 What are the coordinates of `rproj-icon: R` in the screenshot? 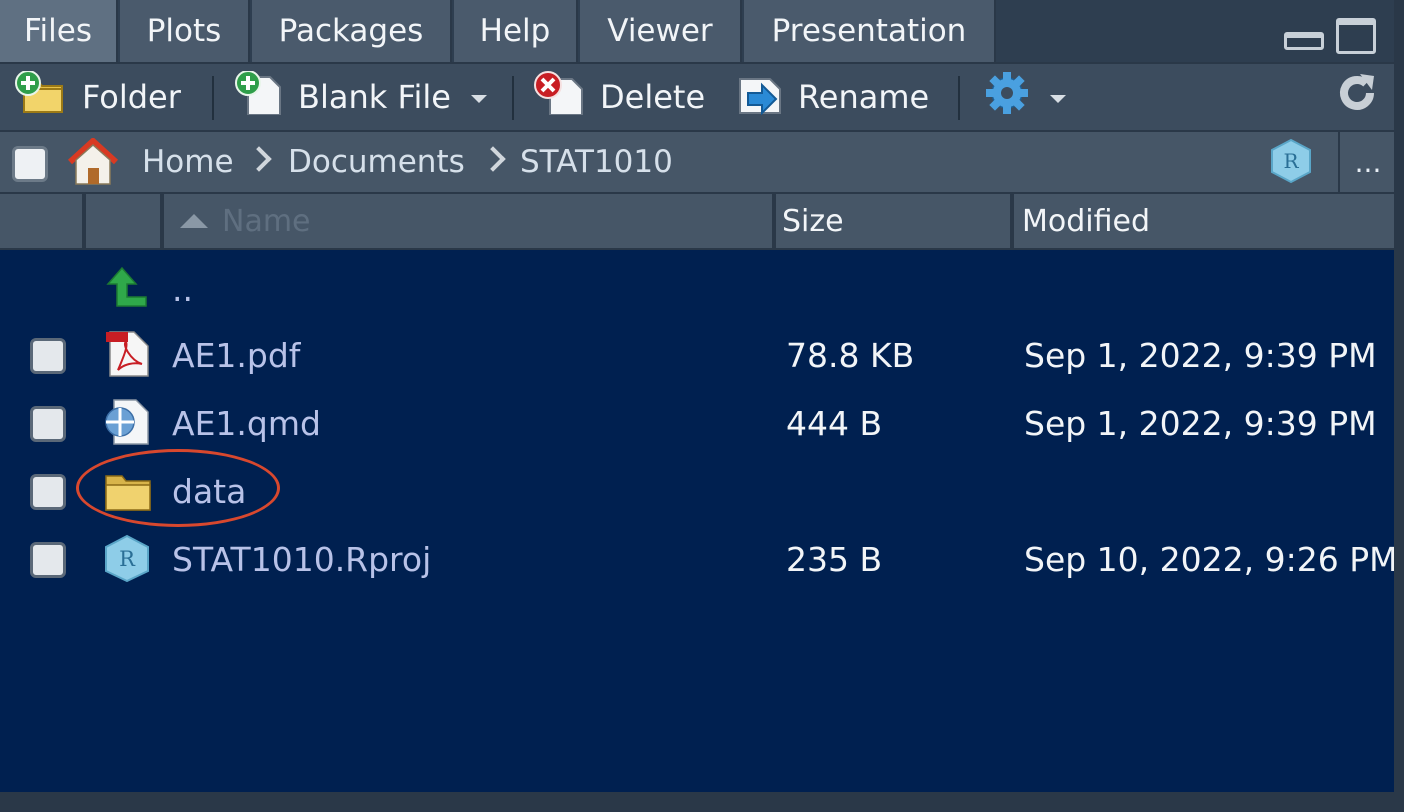 It's located at (127, 558).